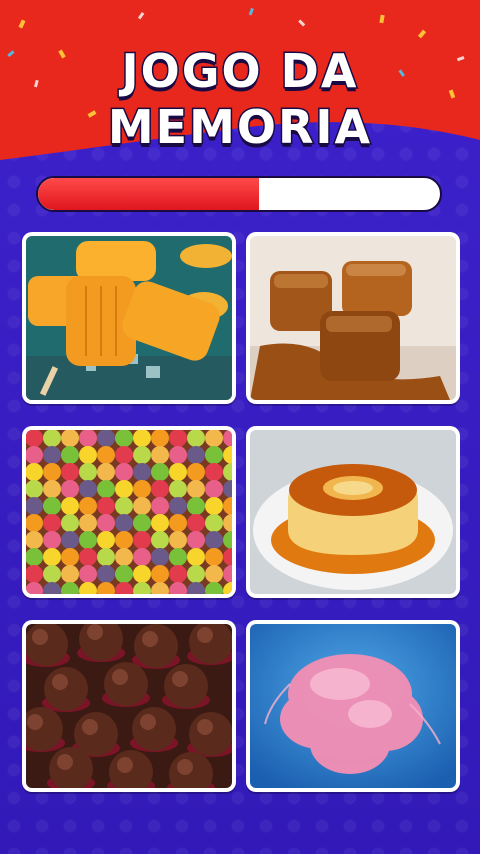  I want to click on memory-card-flan, so click(353, 512).